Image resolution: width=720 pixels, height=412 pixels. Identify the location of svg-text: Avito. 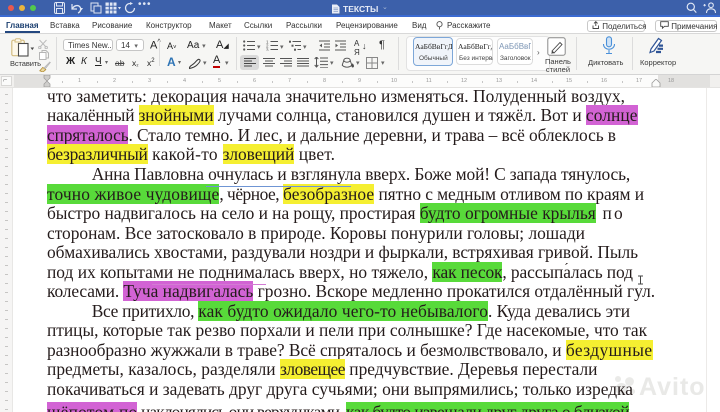
(672, 385).